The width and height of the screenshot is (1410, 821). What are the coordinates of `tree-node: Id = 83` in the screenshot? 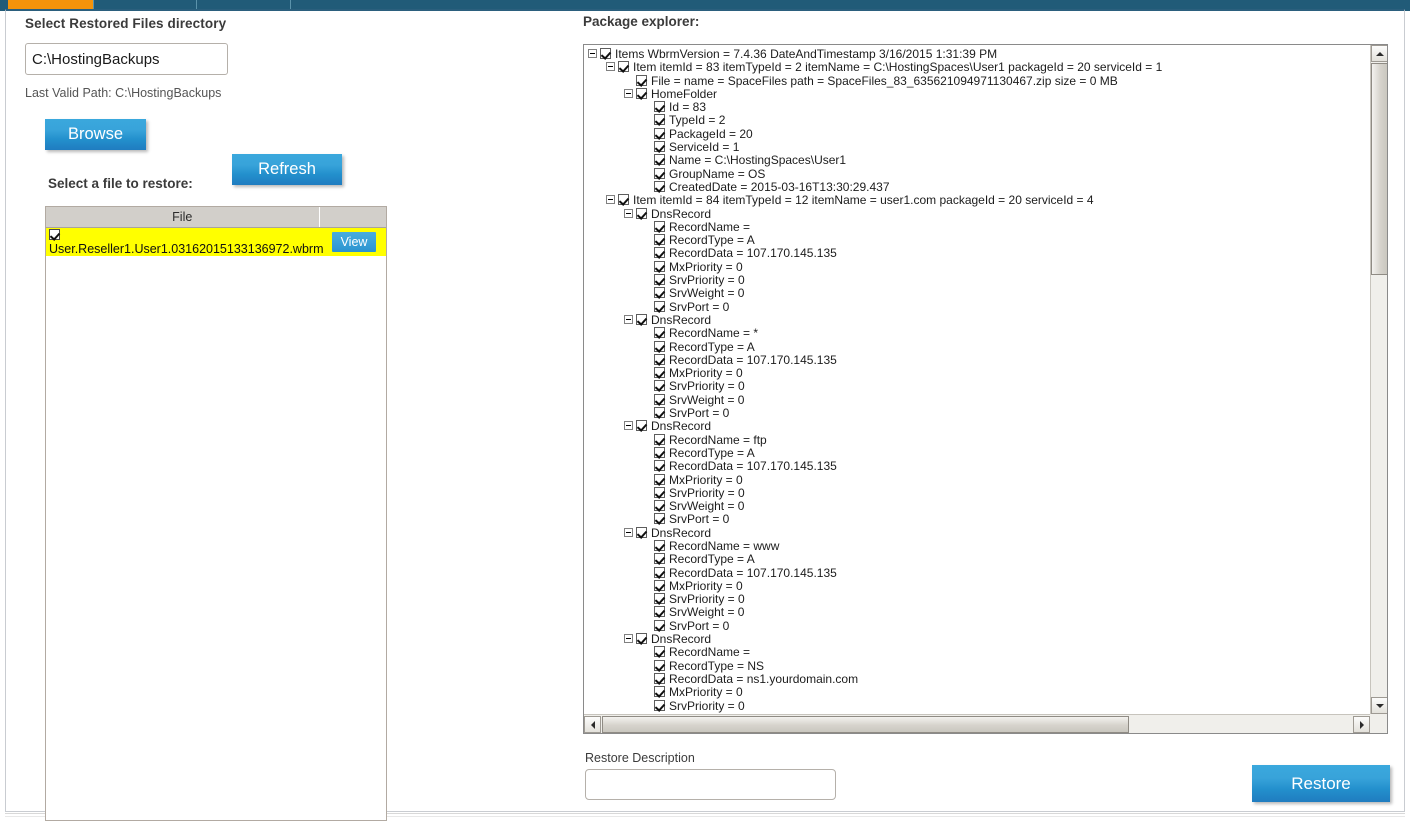 It's located at (979, 107).